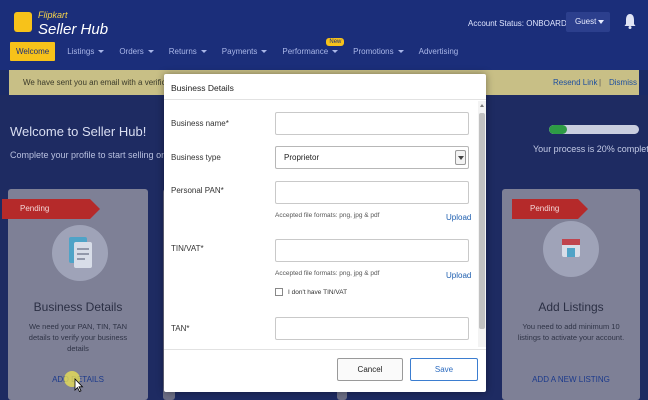 Image resolution: width=648 pixels, height=400 pixels. I want to click on tan-input, so click(372, 328).